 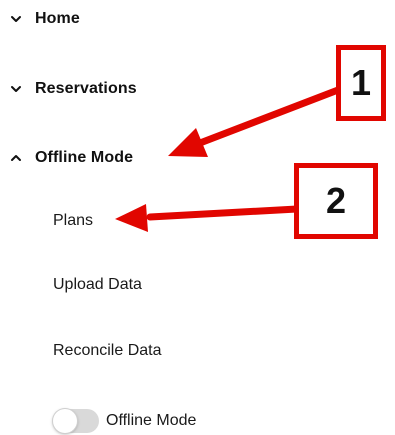 I want to click on chevron-up-icon, so click(x=16, y=158).